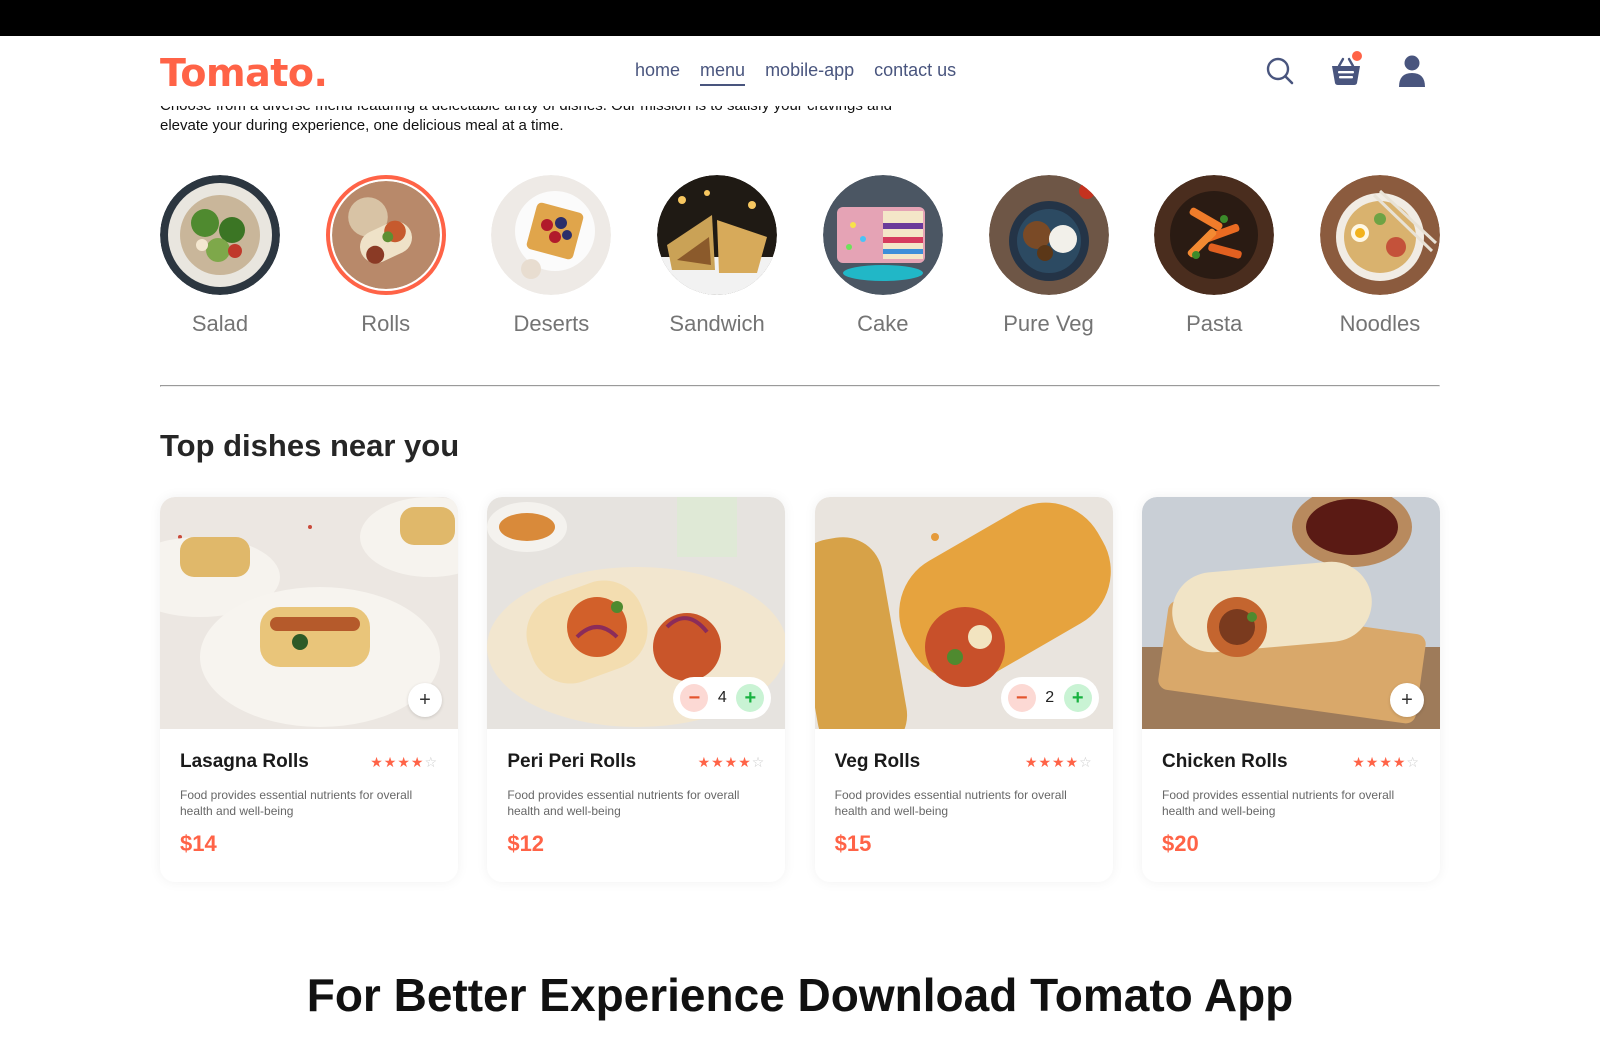 This screenshot has height=1041, width=1600. I want to click on navbar: Tomato. home menu mobile-app contact us, so click(800, 71).